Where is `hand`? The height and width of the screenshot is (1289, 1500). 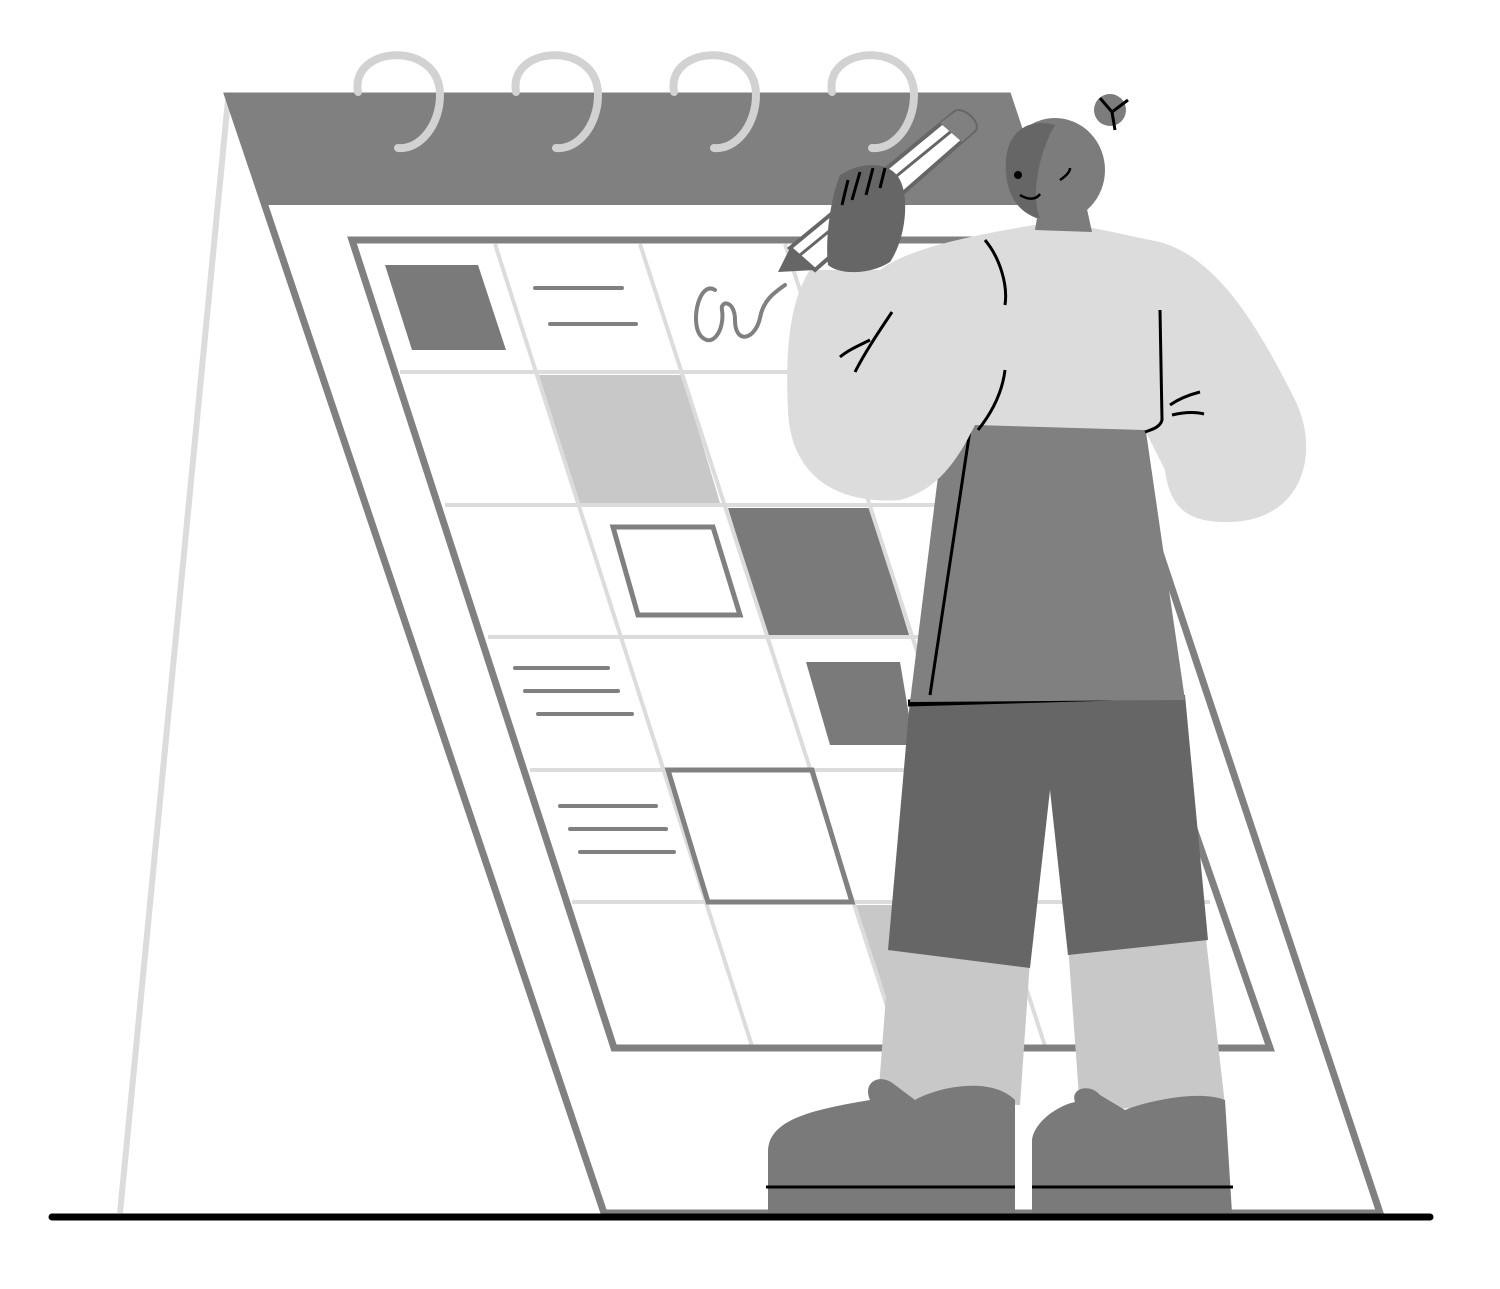
hand is located at coordinates (866, 219).